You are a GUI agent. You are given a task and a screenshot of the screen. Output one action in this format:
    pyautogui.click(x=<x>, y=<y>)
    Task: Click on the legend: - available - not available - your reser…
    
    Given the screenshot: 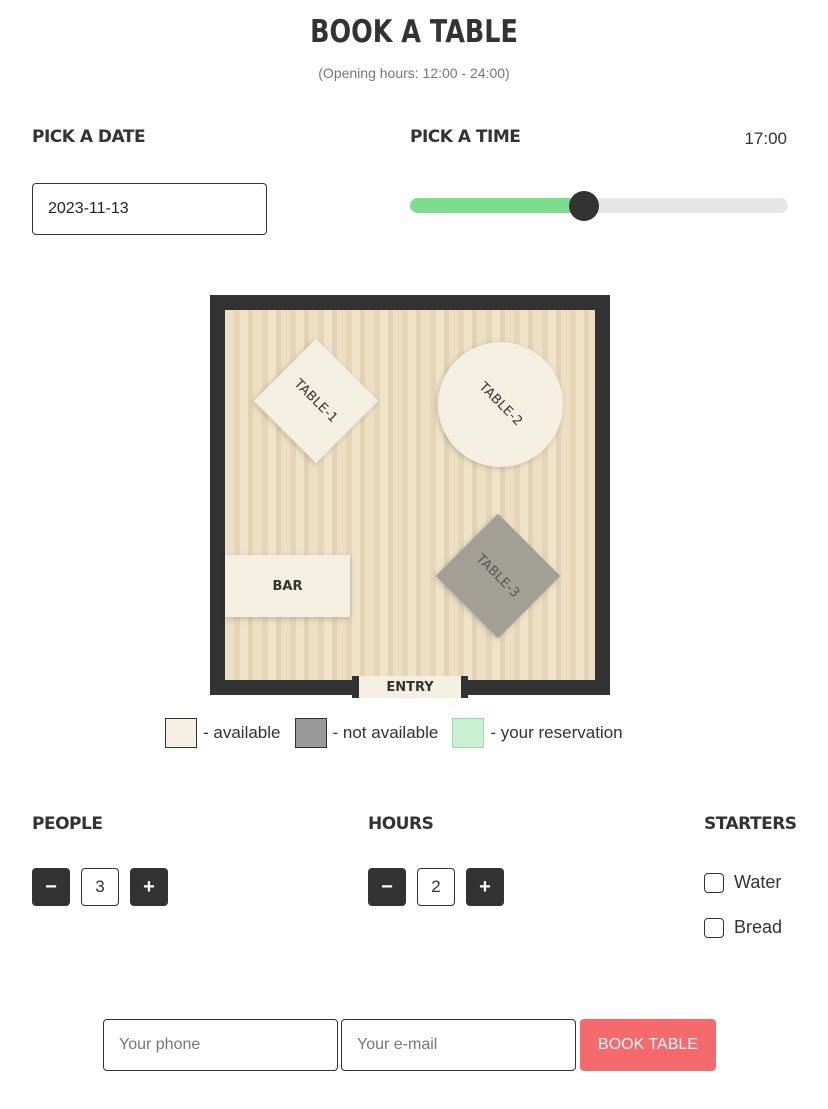 What is the action you would take?
    pyautogui.click(x=401, y=733)
    